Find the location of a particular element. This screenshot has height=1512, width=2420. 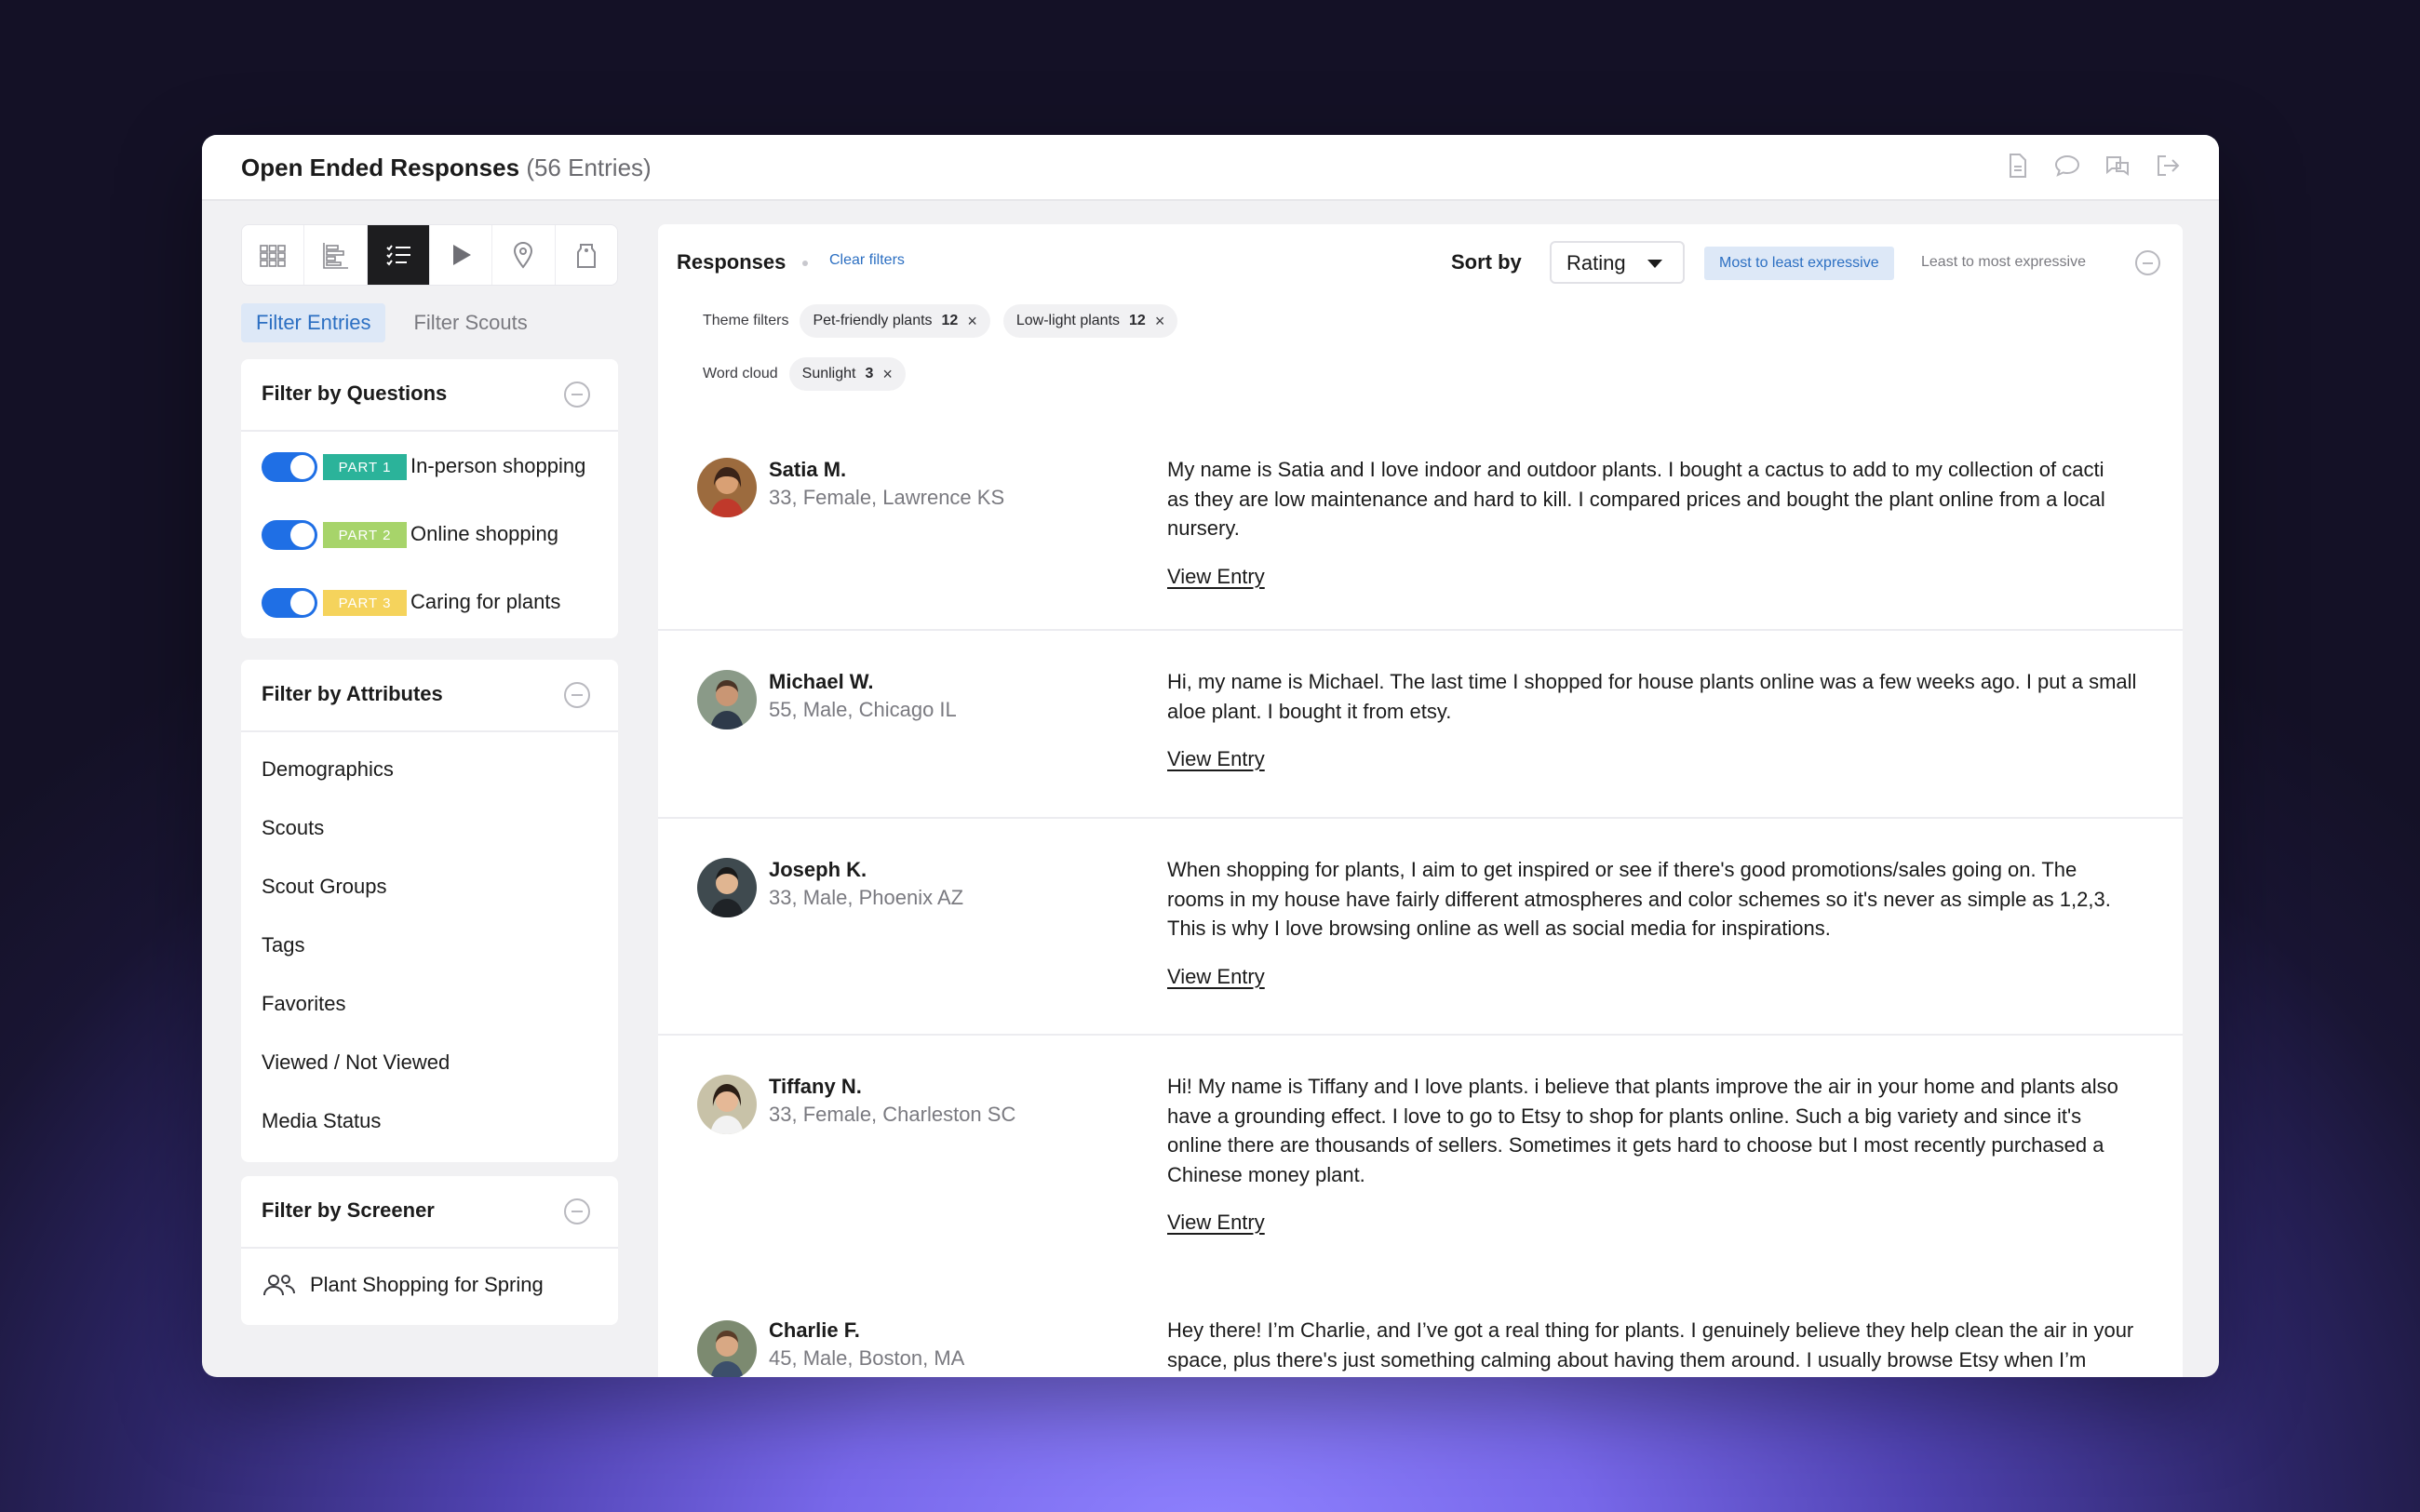

location-view-button is located at coordinates (524, 255).